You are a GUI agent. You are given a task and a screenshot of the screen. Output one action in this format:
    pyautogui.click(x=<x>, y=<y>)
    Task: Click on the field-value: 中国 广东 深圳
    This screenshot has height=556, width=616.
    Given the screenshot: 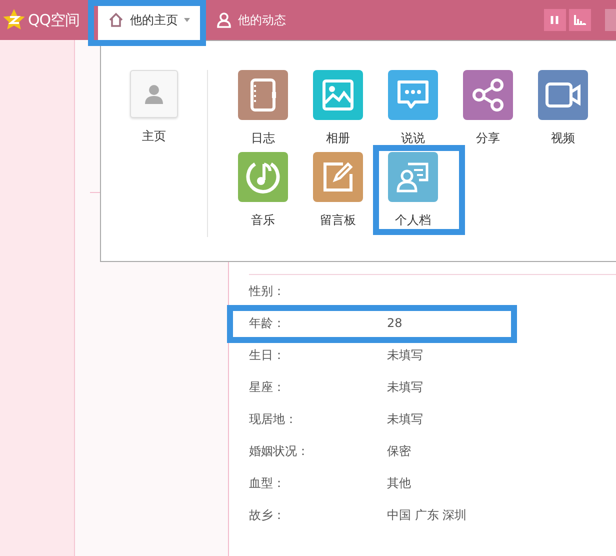 What is the action you would take?
    pyautogui.click(x=427, y=515)
    